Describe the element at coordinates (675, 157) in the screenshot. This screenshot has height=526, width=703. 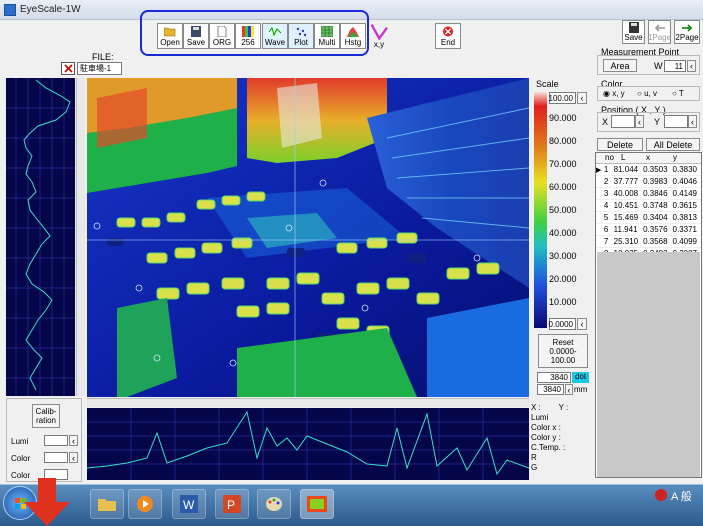
I see `col-y: y` at that location.